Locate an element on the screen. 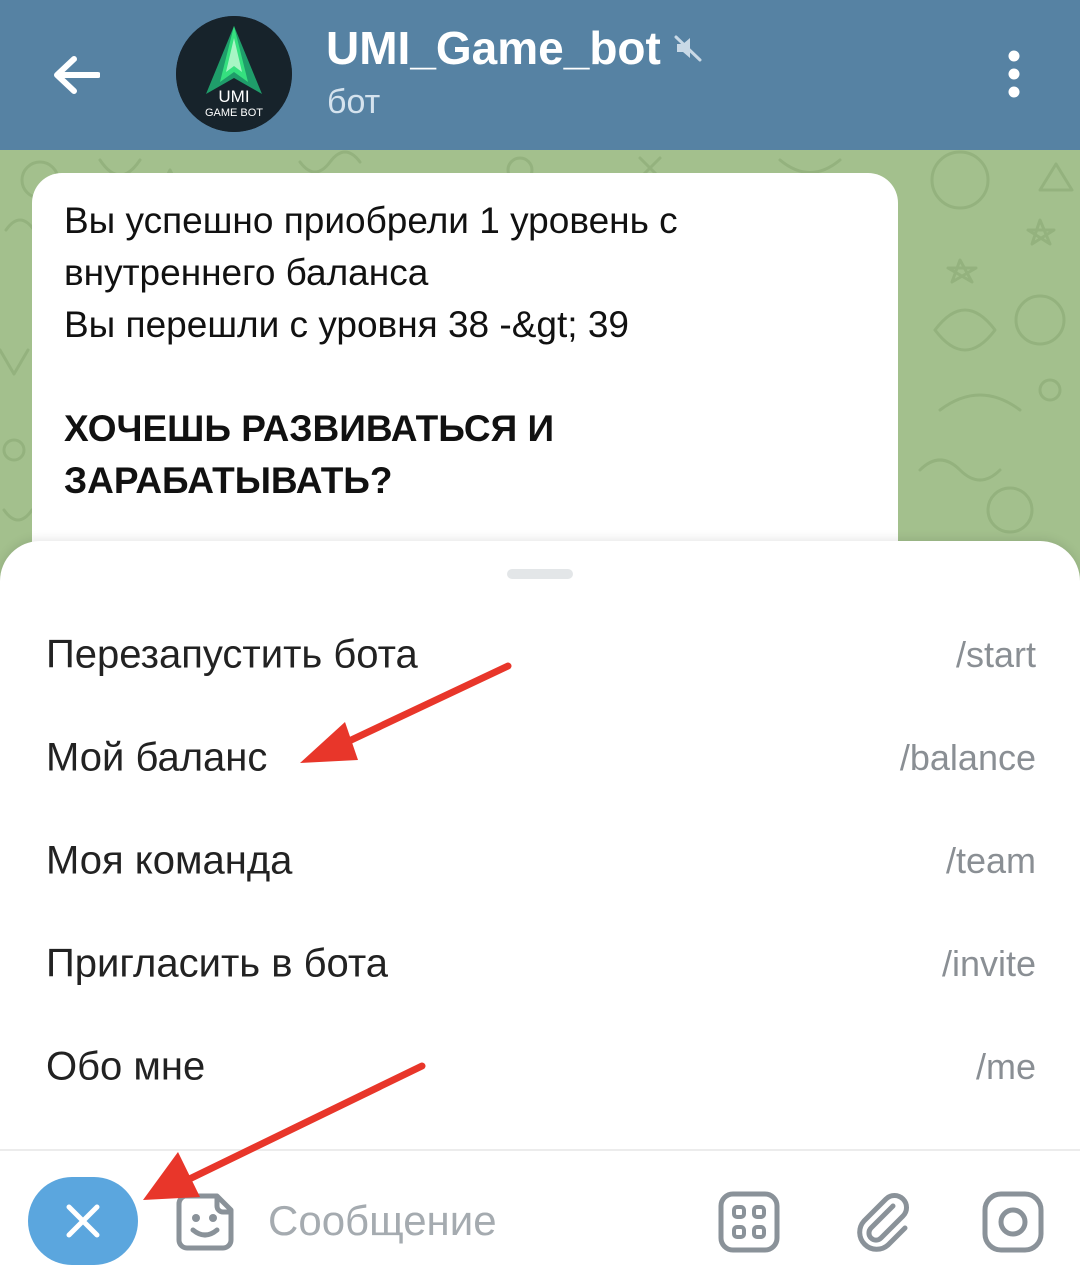 The image size is (1080, 1283). command-item-invite: Пригласить в бота /invite is located at coordinates (540, 963).